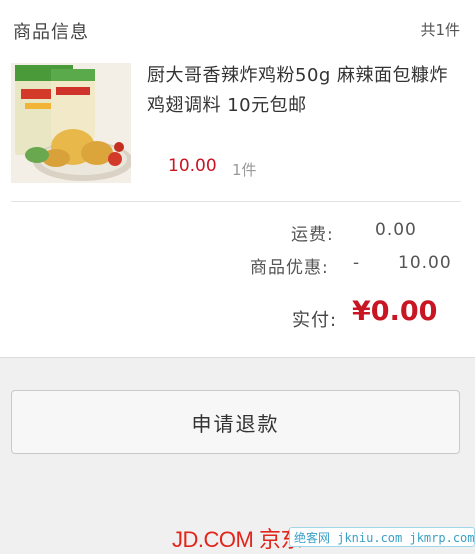  What do you see at coordinates (395, 311) in the screenshot?
I see `paid-amount: ¥0.00` at bounding box center [395, 311].